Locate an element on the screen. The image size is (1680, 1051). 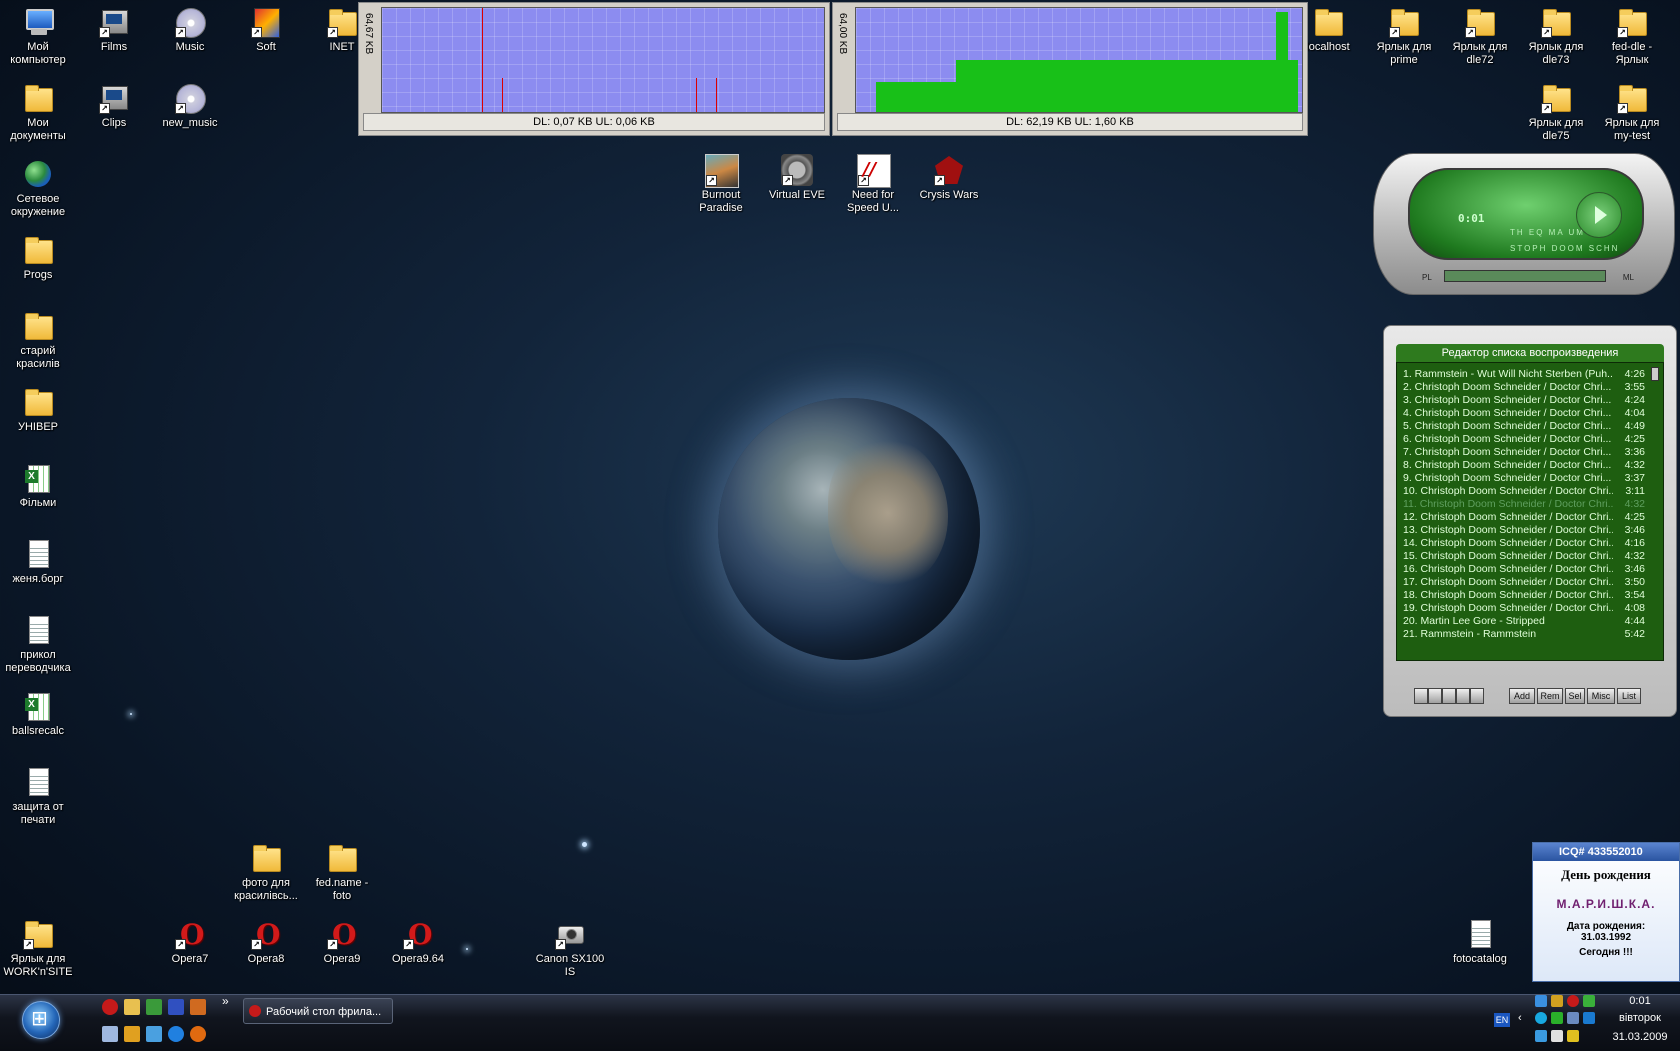
soft-desktop-item: ↗ Soft is located at coordinates (266, 30).